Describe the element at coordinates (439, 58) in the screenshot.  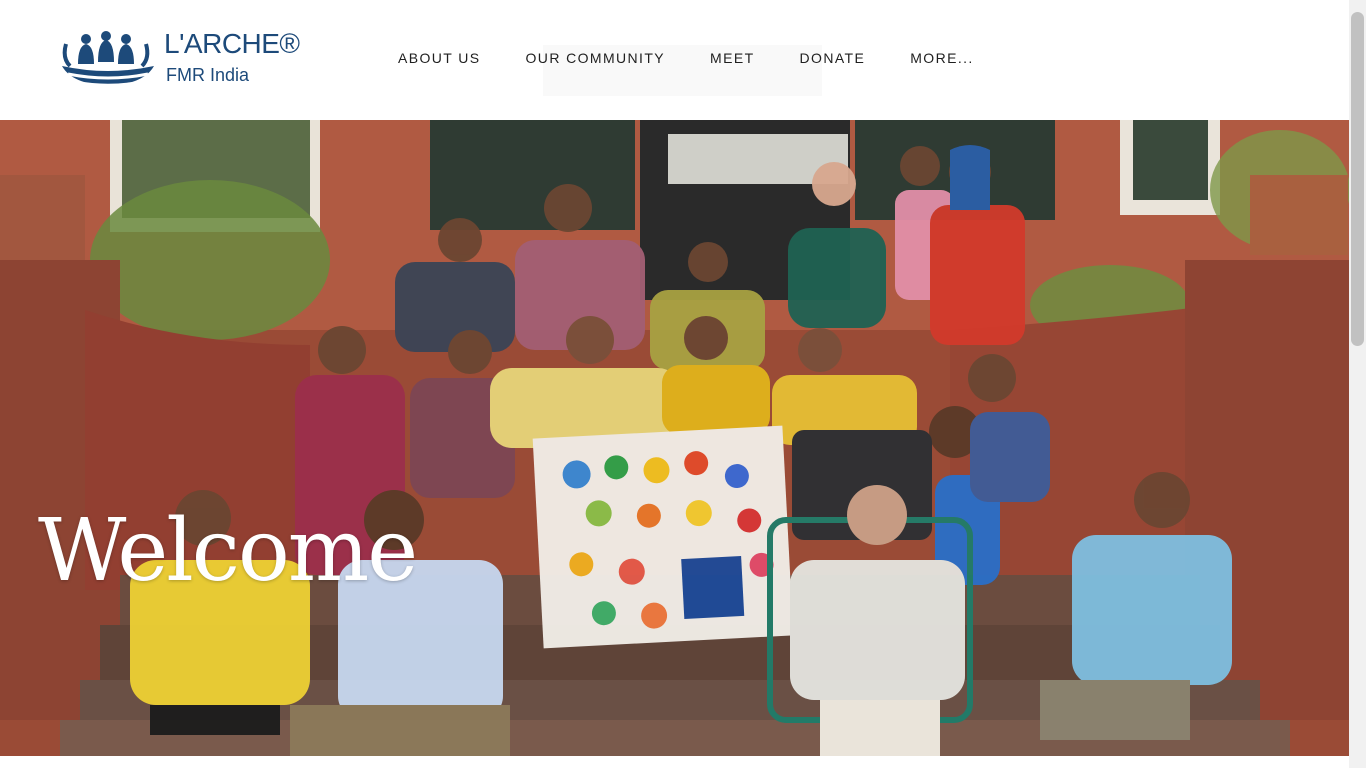
I see `nav-about-us: ABOUT US` at that location.